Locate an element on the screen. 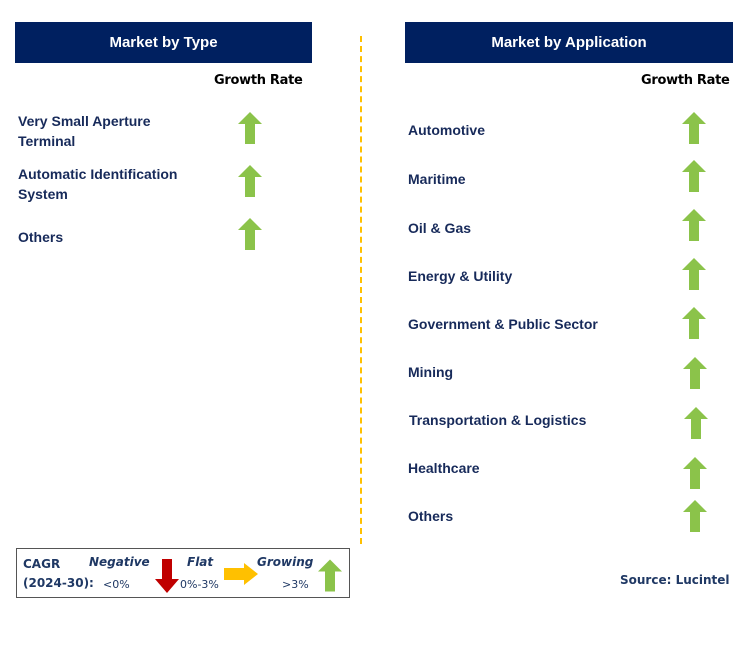 The width and height of the screenshot is (747, 651). legend-growing-range: >3% is located at coordinates (295, 584).